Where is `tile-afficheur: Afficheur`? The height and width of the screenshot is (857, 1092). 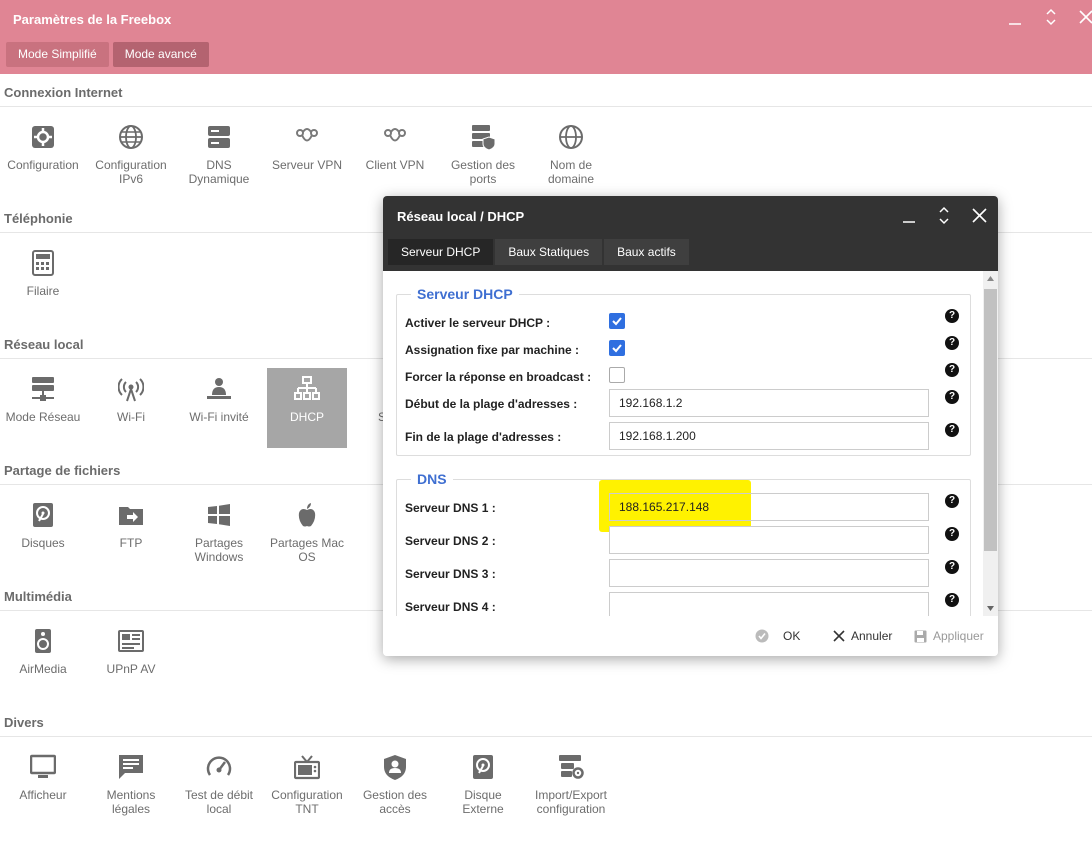 tile-afficheur: Afficheur is located at coordinates (43, 794).